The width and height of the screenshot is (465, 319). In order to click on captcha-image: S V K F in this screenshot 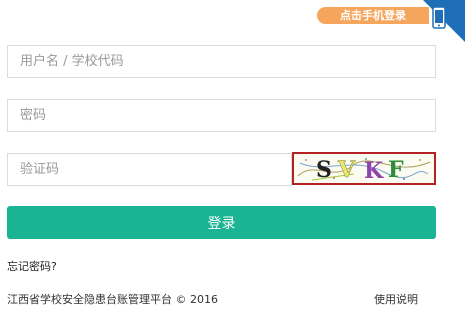, I will do `click(364, 168)`.